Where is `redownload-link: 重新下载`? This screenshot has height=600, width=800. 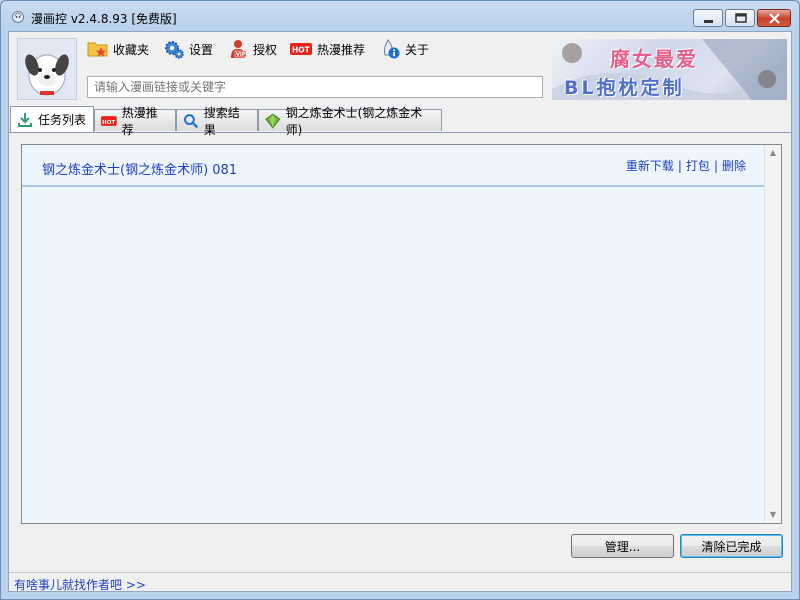 redownload-link: 重新下载 is located at coordinates (650, 166).